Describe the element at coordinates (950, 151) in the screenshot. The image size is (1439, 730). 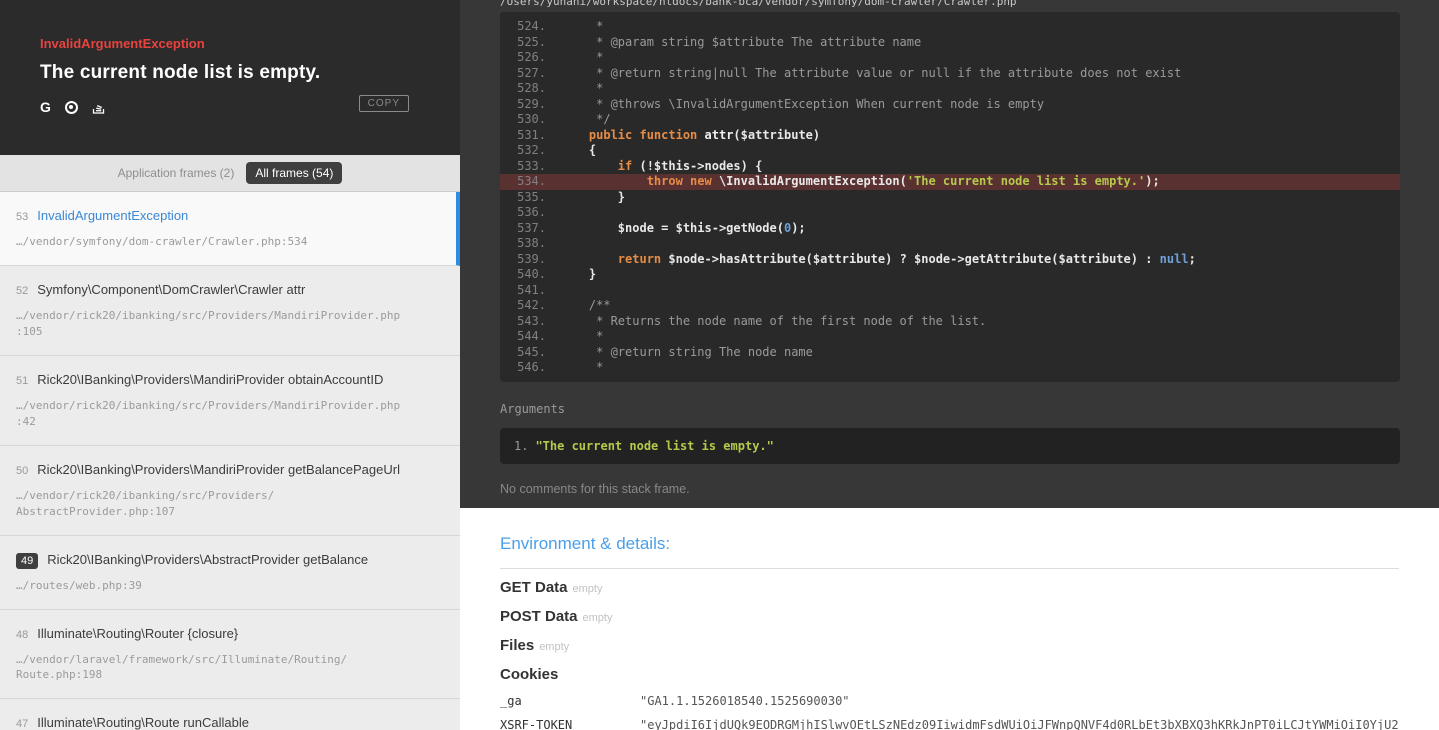
I see `code-line: 532. {` at that location.